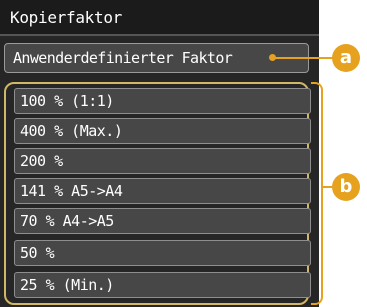 This screenshot has height=307, width=367. What do you see at coordinates (162, 101) in the screenshot?
I see `preset-item-100: 100 % (1:1)` at bounding box center [162, 101].